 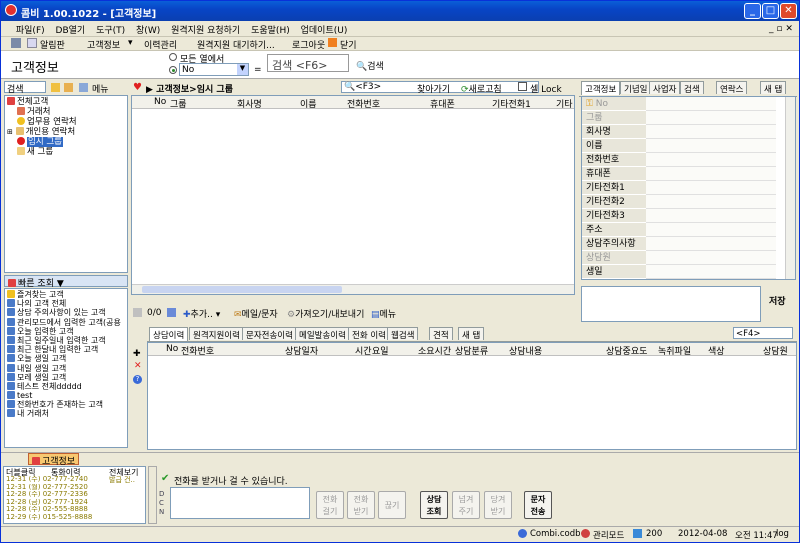 What do you see at coordinates (601, 88) in the screenshot?
I see `tab-customer-info: 고객정보` at bounding box center [601, 88].